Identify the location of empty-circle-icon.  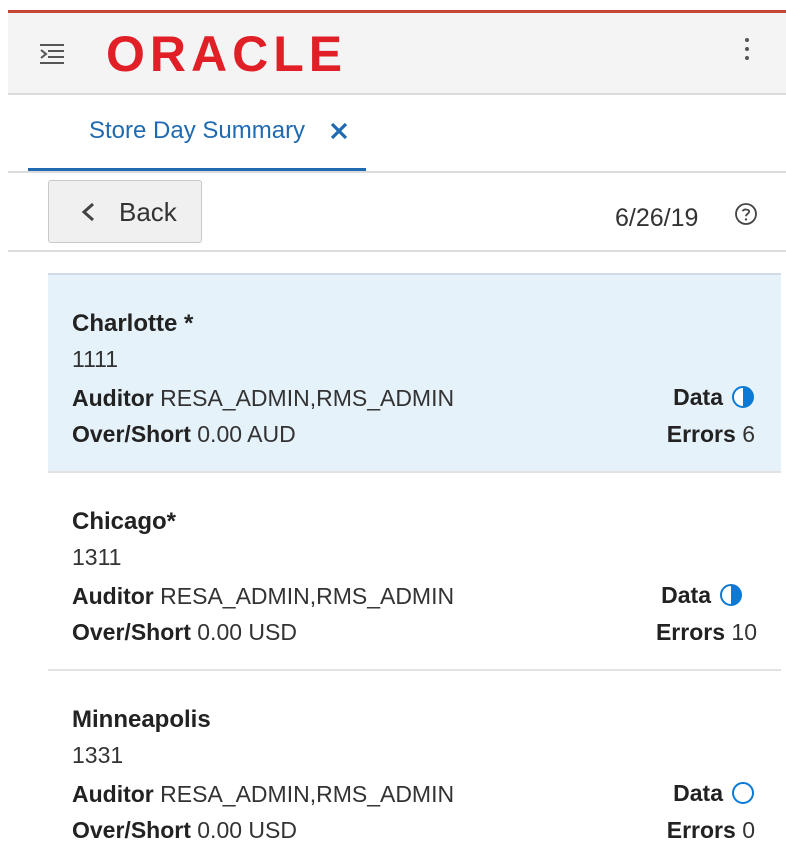
(743, 793).